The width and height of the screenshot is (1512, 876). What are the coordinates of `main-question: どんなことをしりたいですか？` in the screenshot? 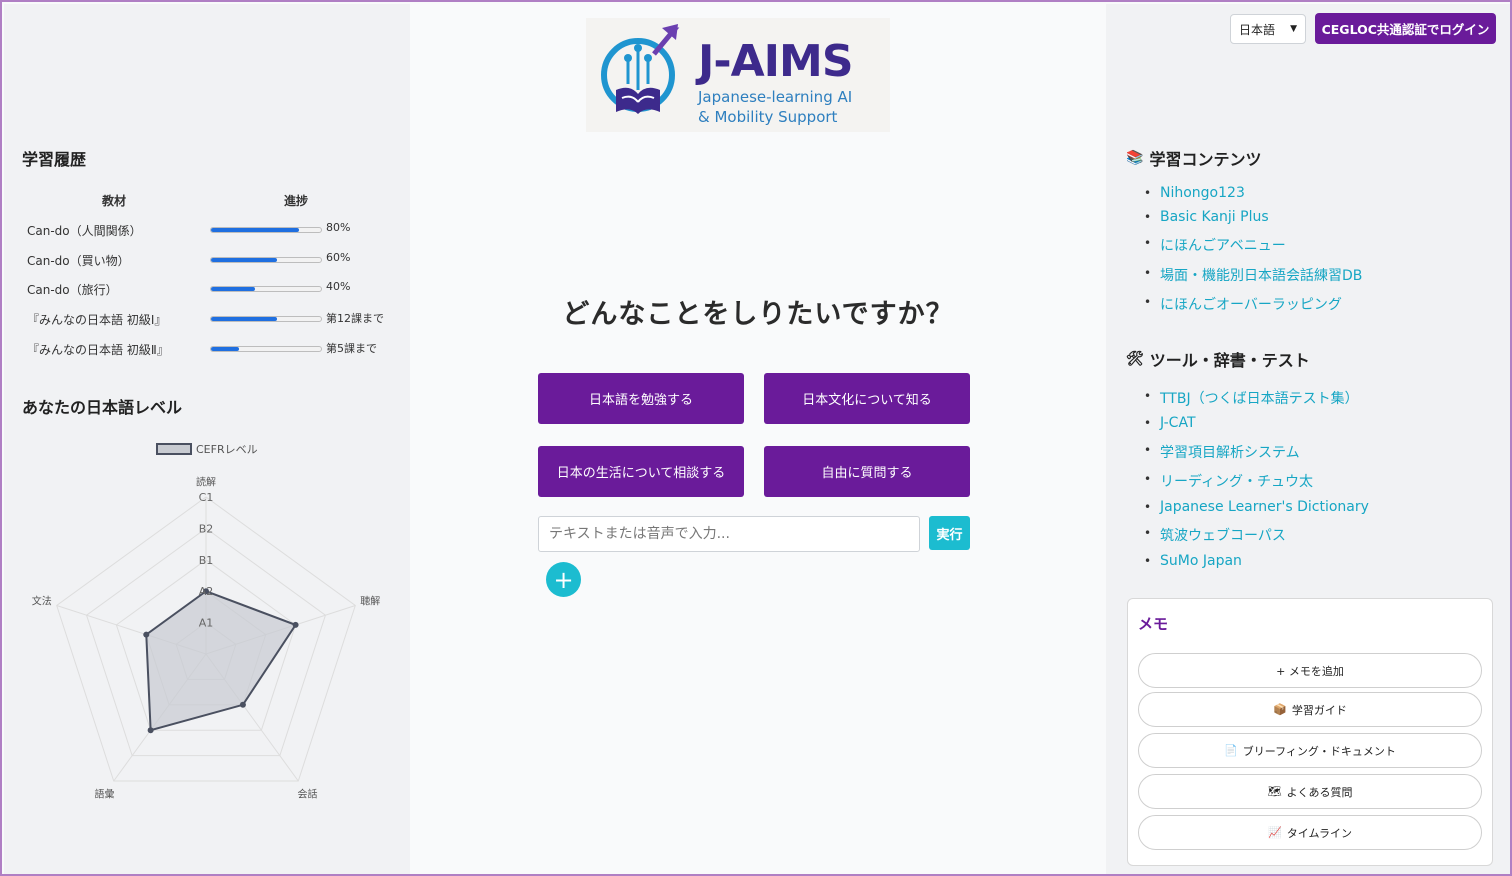 It's located at (758, 314).